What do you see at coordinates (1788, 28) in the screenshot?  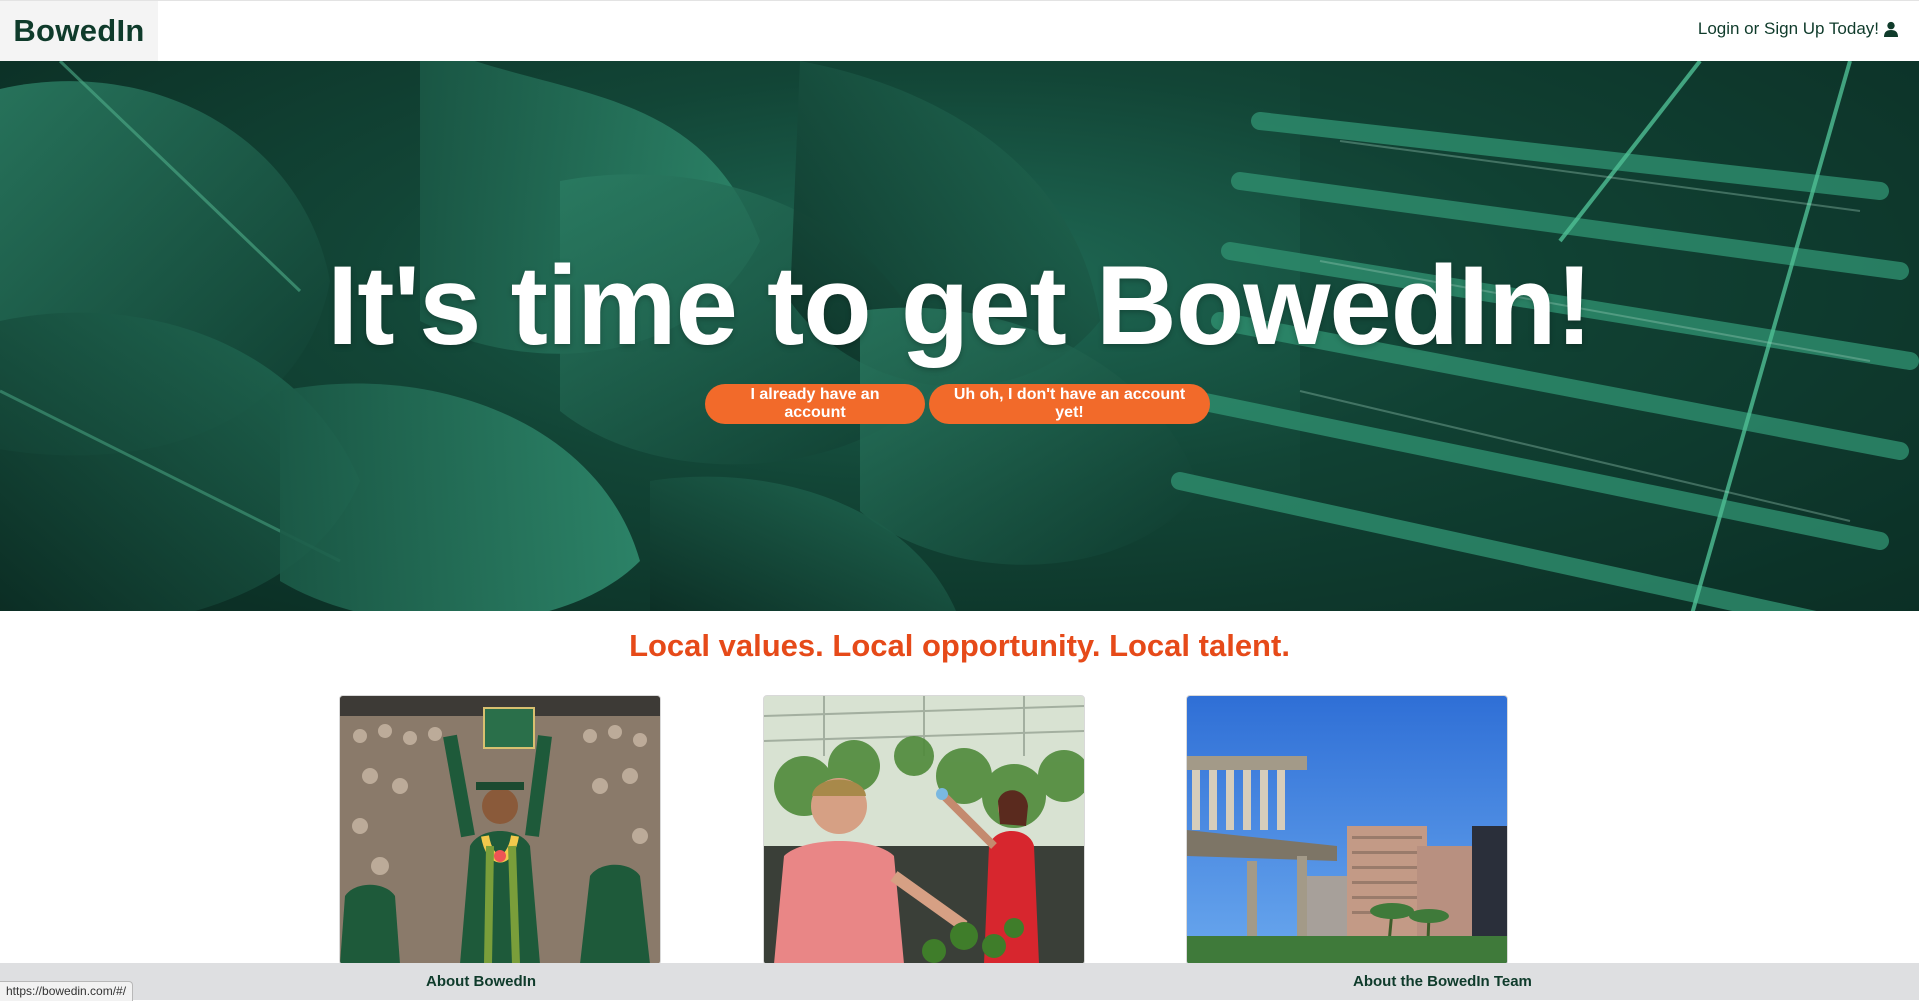 I see `login-signup-label: Login or Sign Up Today!` at bounding box center [1788, 28].